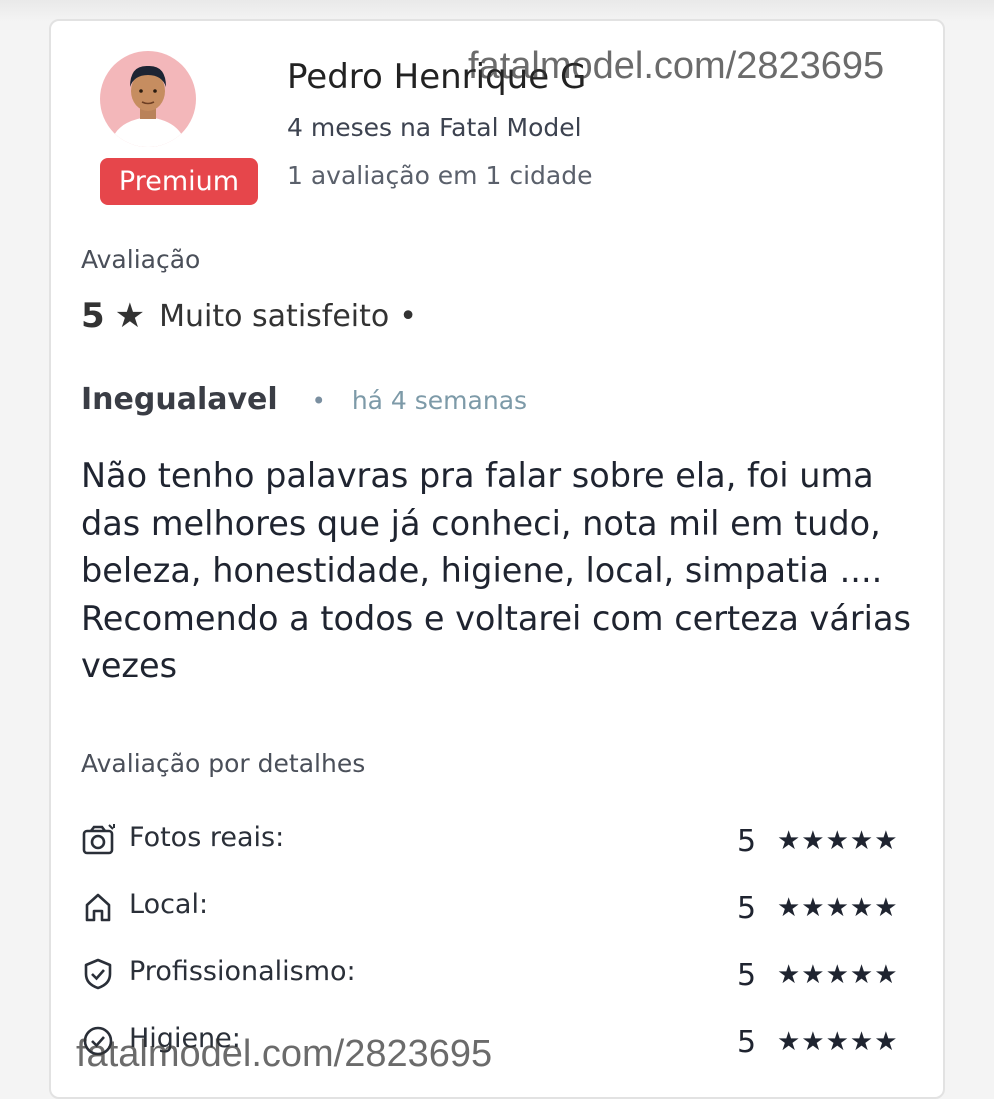  What do you see at coordinates (179, 181) in the screenshot?
I see `premium-badge: Premium` at bounding box center [179, 181].